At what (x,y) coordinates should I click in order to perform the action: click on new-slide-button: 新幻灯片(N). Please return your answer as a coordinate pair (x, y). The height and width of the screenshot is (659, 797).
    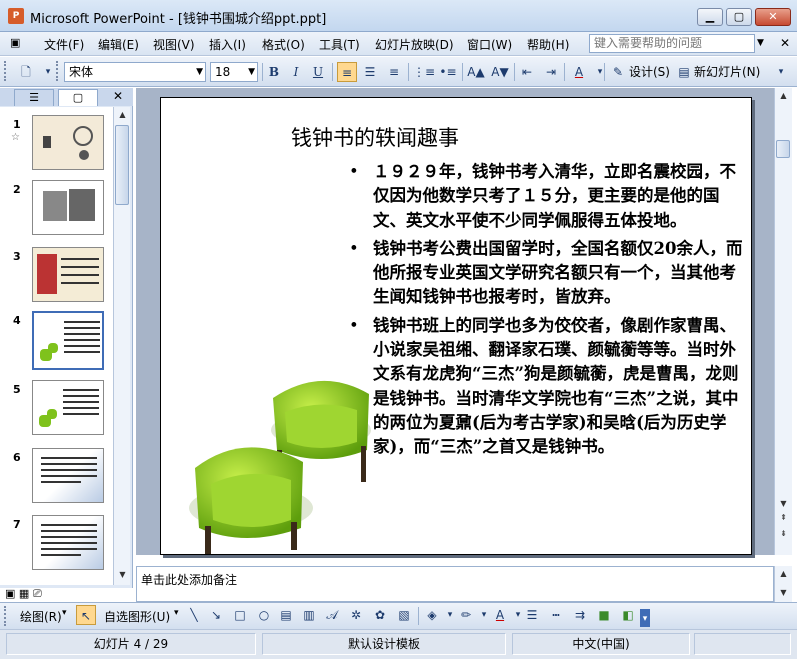
    Looking at the image, I should click on (727, 71).